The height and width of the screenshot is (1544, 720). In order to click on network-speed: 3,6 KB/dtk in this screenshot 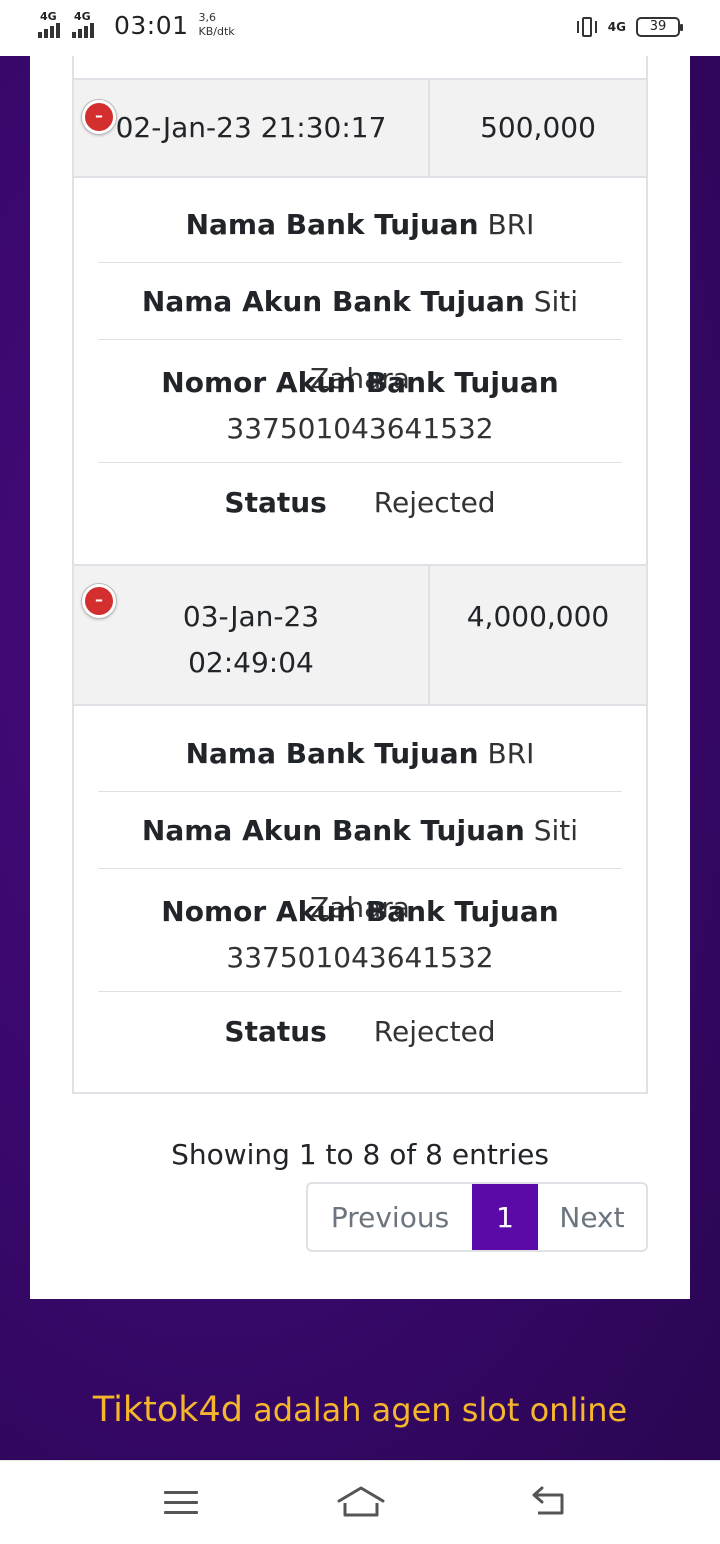, I will do `click(217, 25)`.